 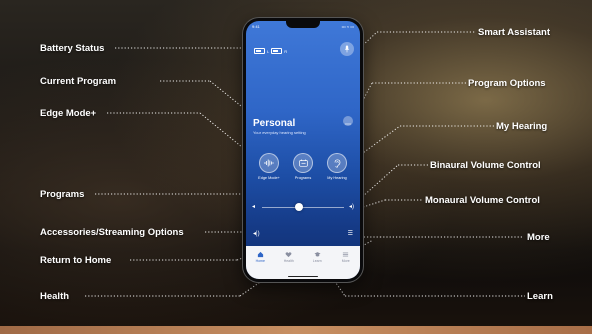 I want to click on battery-right-icon, so click(x=277, y=51).